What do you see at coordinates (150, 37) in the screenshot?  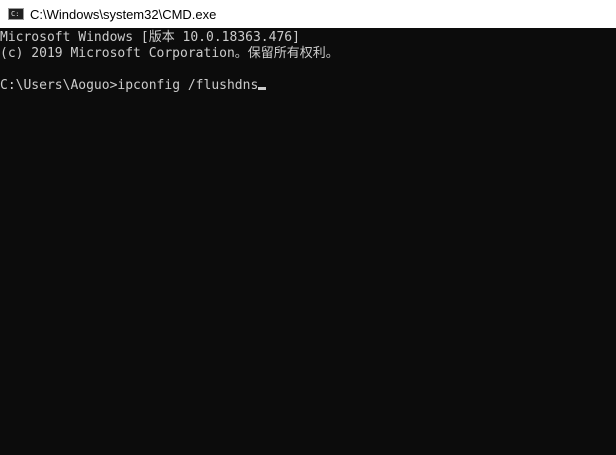 I see `console-line-version: Microsoft Windows [版本 10.0.18363.476]` at bounding box center [150, 37].